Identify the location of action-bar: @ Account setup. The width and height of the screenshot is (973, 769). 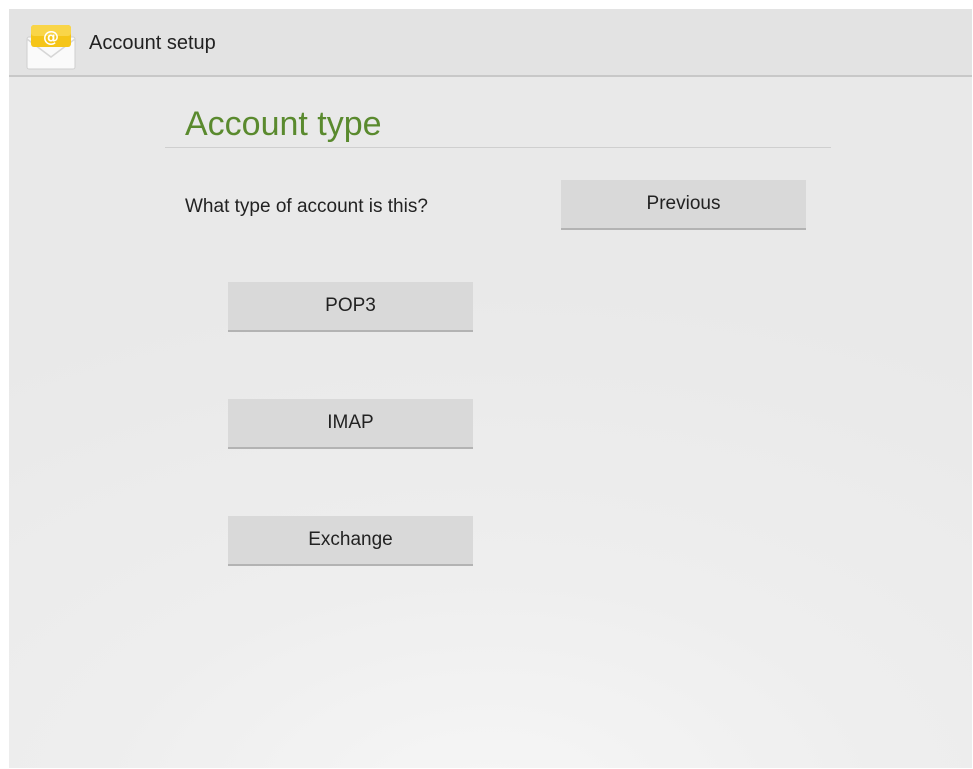
(490, 43).